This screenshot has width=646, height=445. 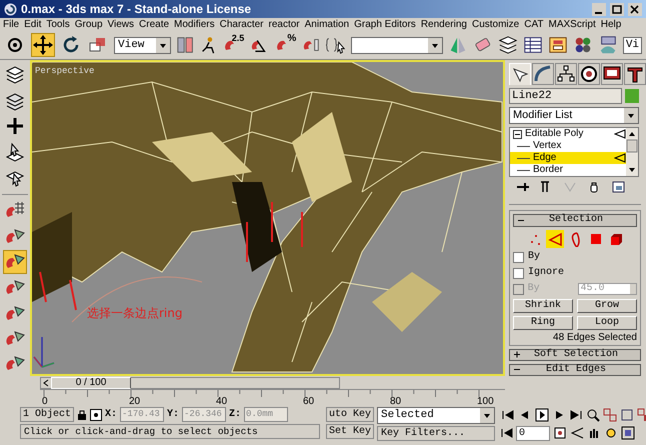 What do you see at coordinates (568, 134) in the screenshot?
I see `stack-item: Editable Poly` at bounding box center [568, 134].